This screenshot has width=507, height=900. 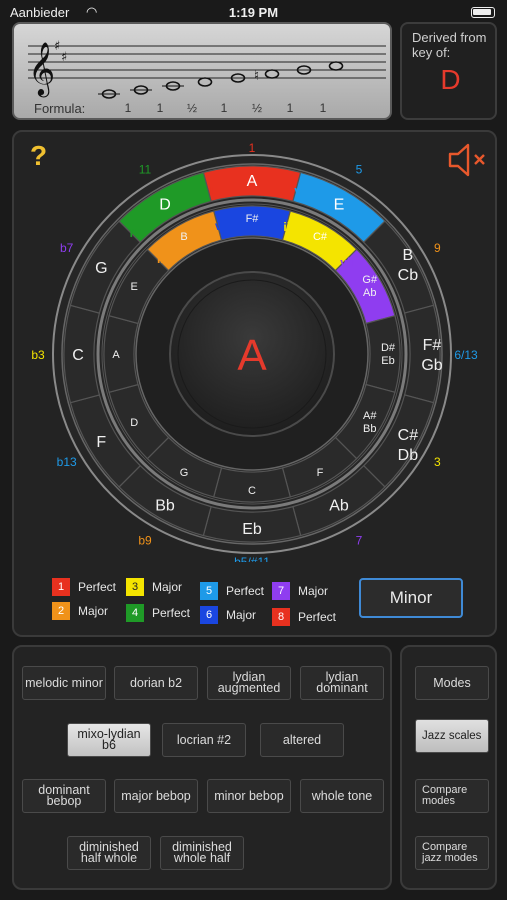 What do you see at coordinates (408, 255) in the screenshot?
I see `outer-note-label: B` at bounding box center [408, 255].